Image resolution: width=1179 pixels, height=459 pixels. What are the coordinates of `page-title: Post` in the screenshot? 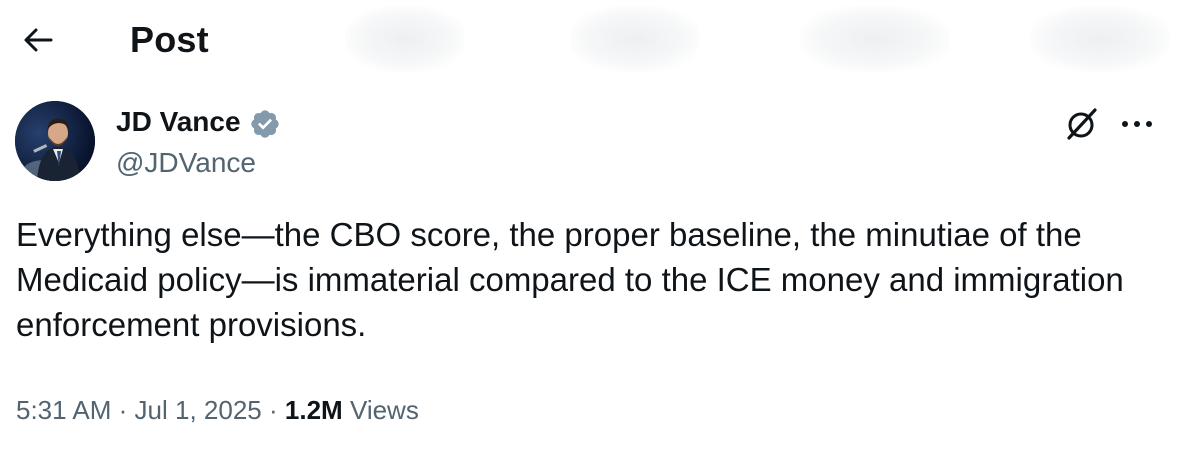 It's located at (169, 39).